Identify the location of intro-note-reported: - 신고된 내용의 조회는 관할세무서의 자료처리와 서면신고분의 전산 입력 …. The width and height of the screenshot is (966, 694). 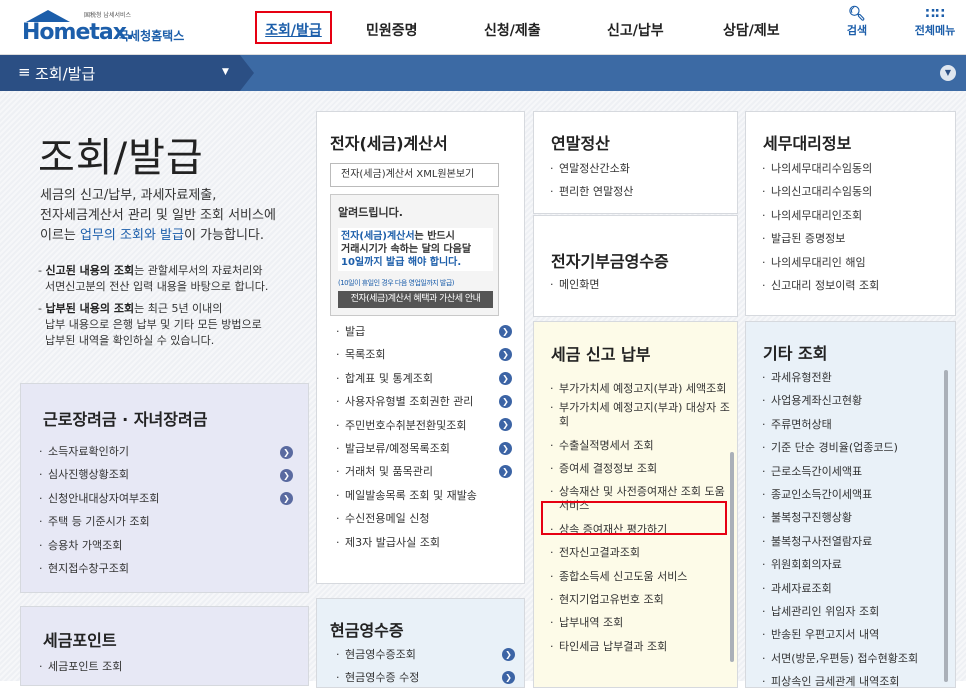
(153, 278).